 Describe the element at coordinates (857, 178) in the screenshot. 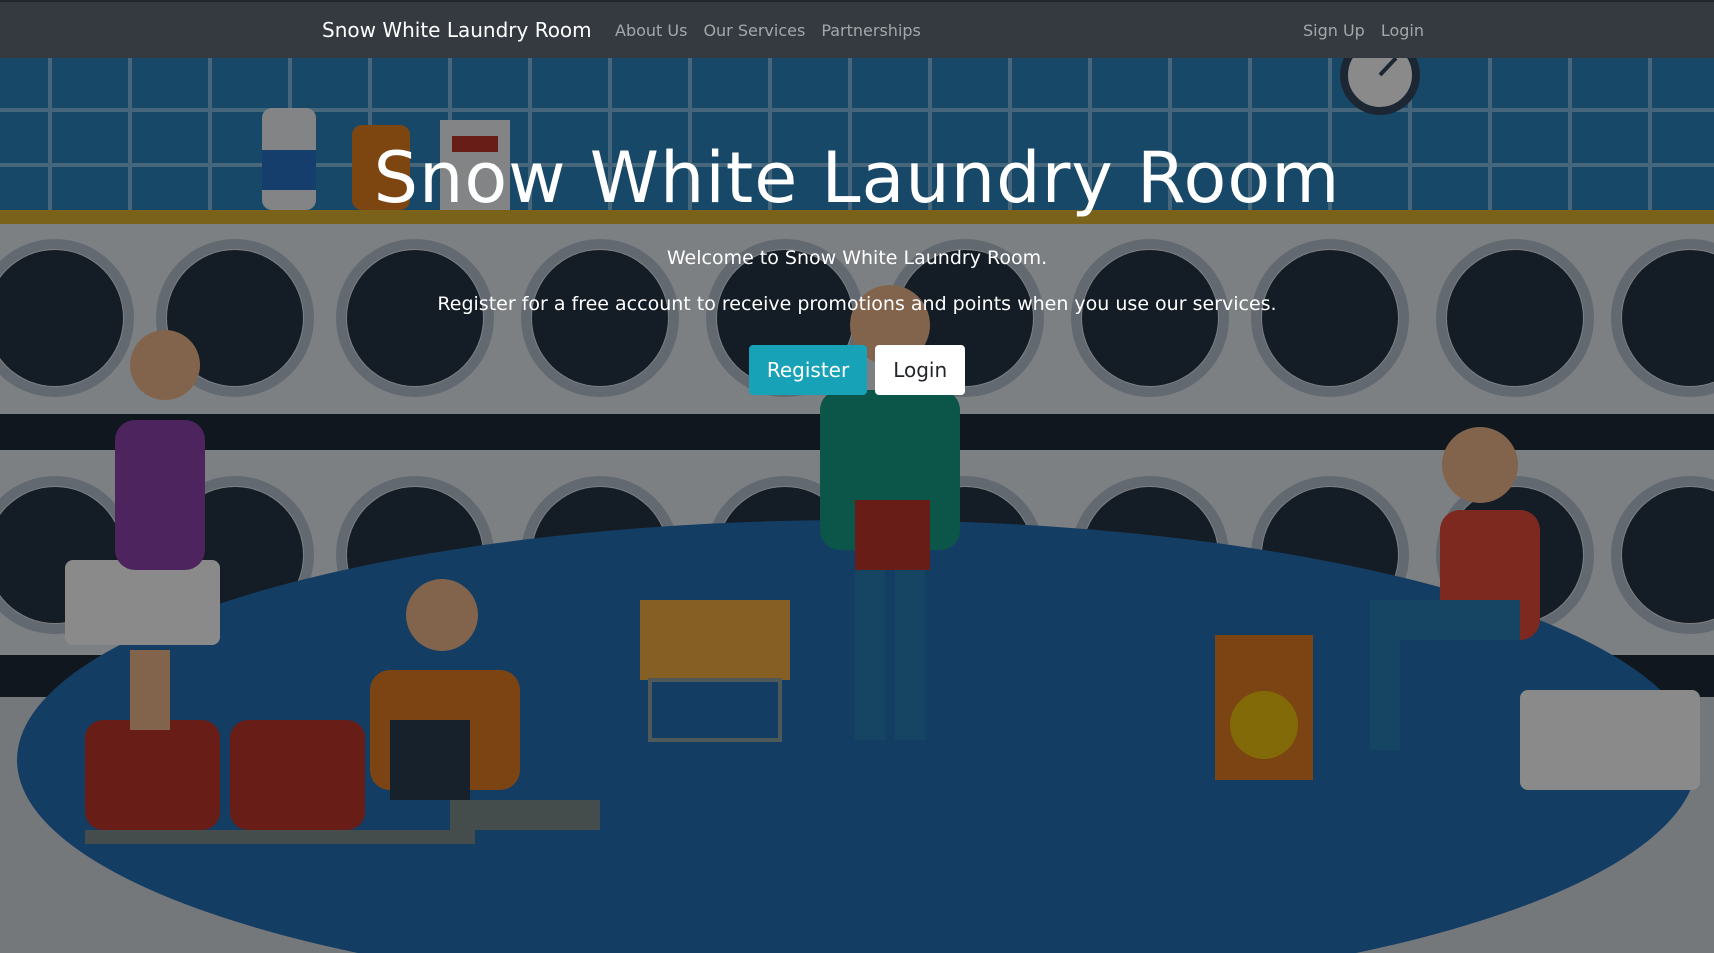

I see `hero-title: Snow White Laundry Room` at that location.